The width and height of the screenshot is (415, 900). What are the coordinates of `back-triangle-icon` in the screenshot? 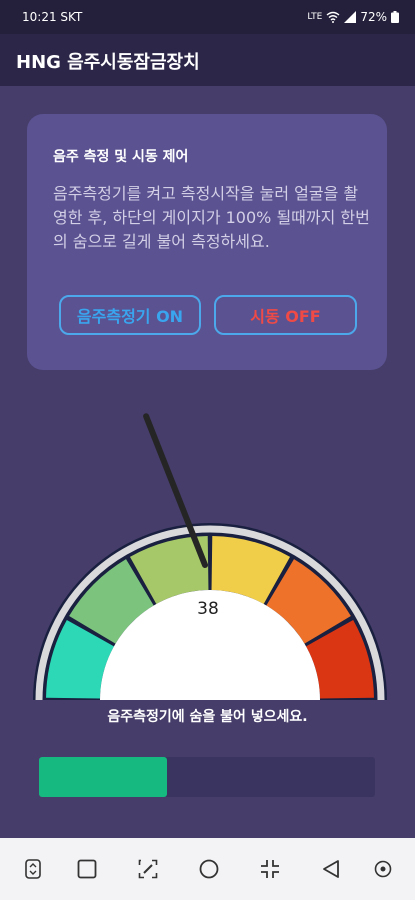 It's located at (331, 869).